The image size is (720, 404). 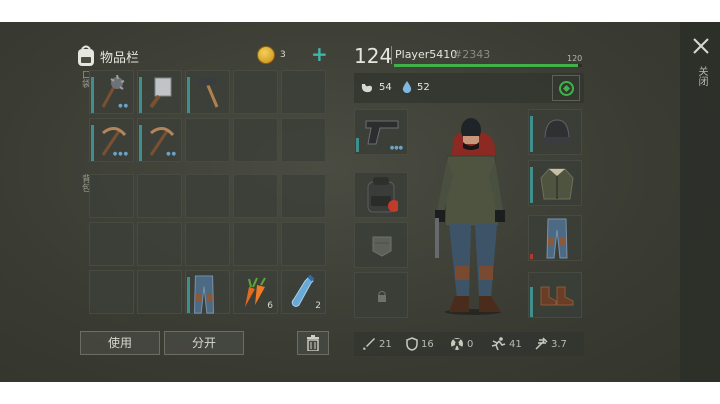 What do you see at coordinates (283, 55) in the screenshot?
I see `coin-count: 3` at bounding box center [283, 55].